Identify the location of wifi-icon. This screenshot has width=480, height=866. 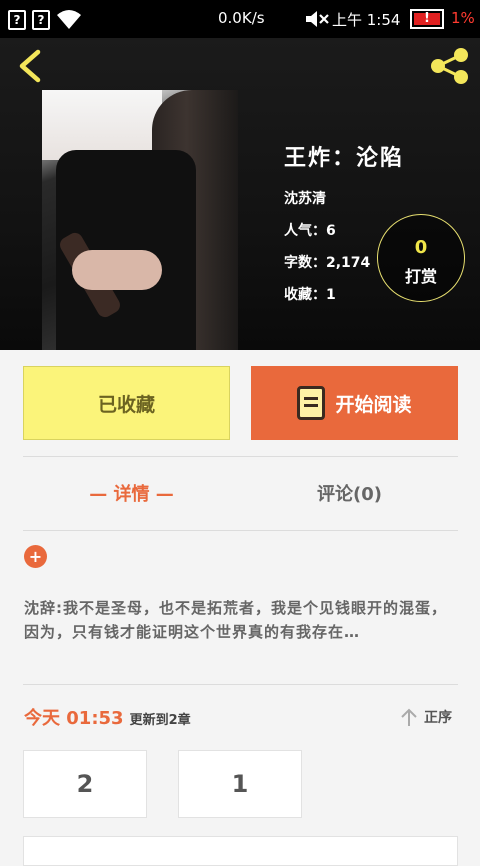
(69, 19).